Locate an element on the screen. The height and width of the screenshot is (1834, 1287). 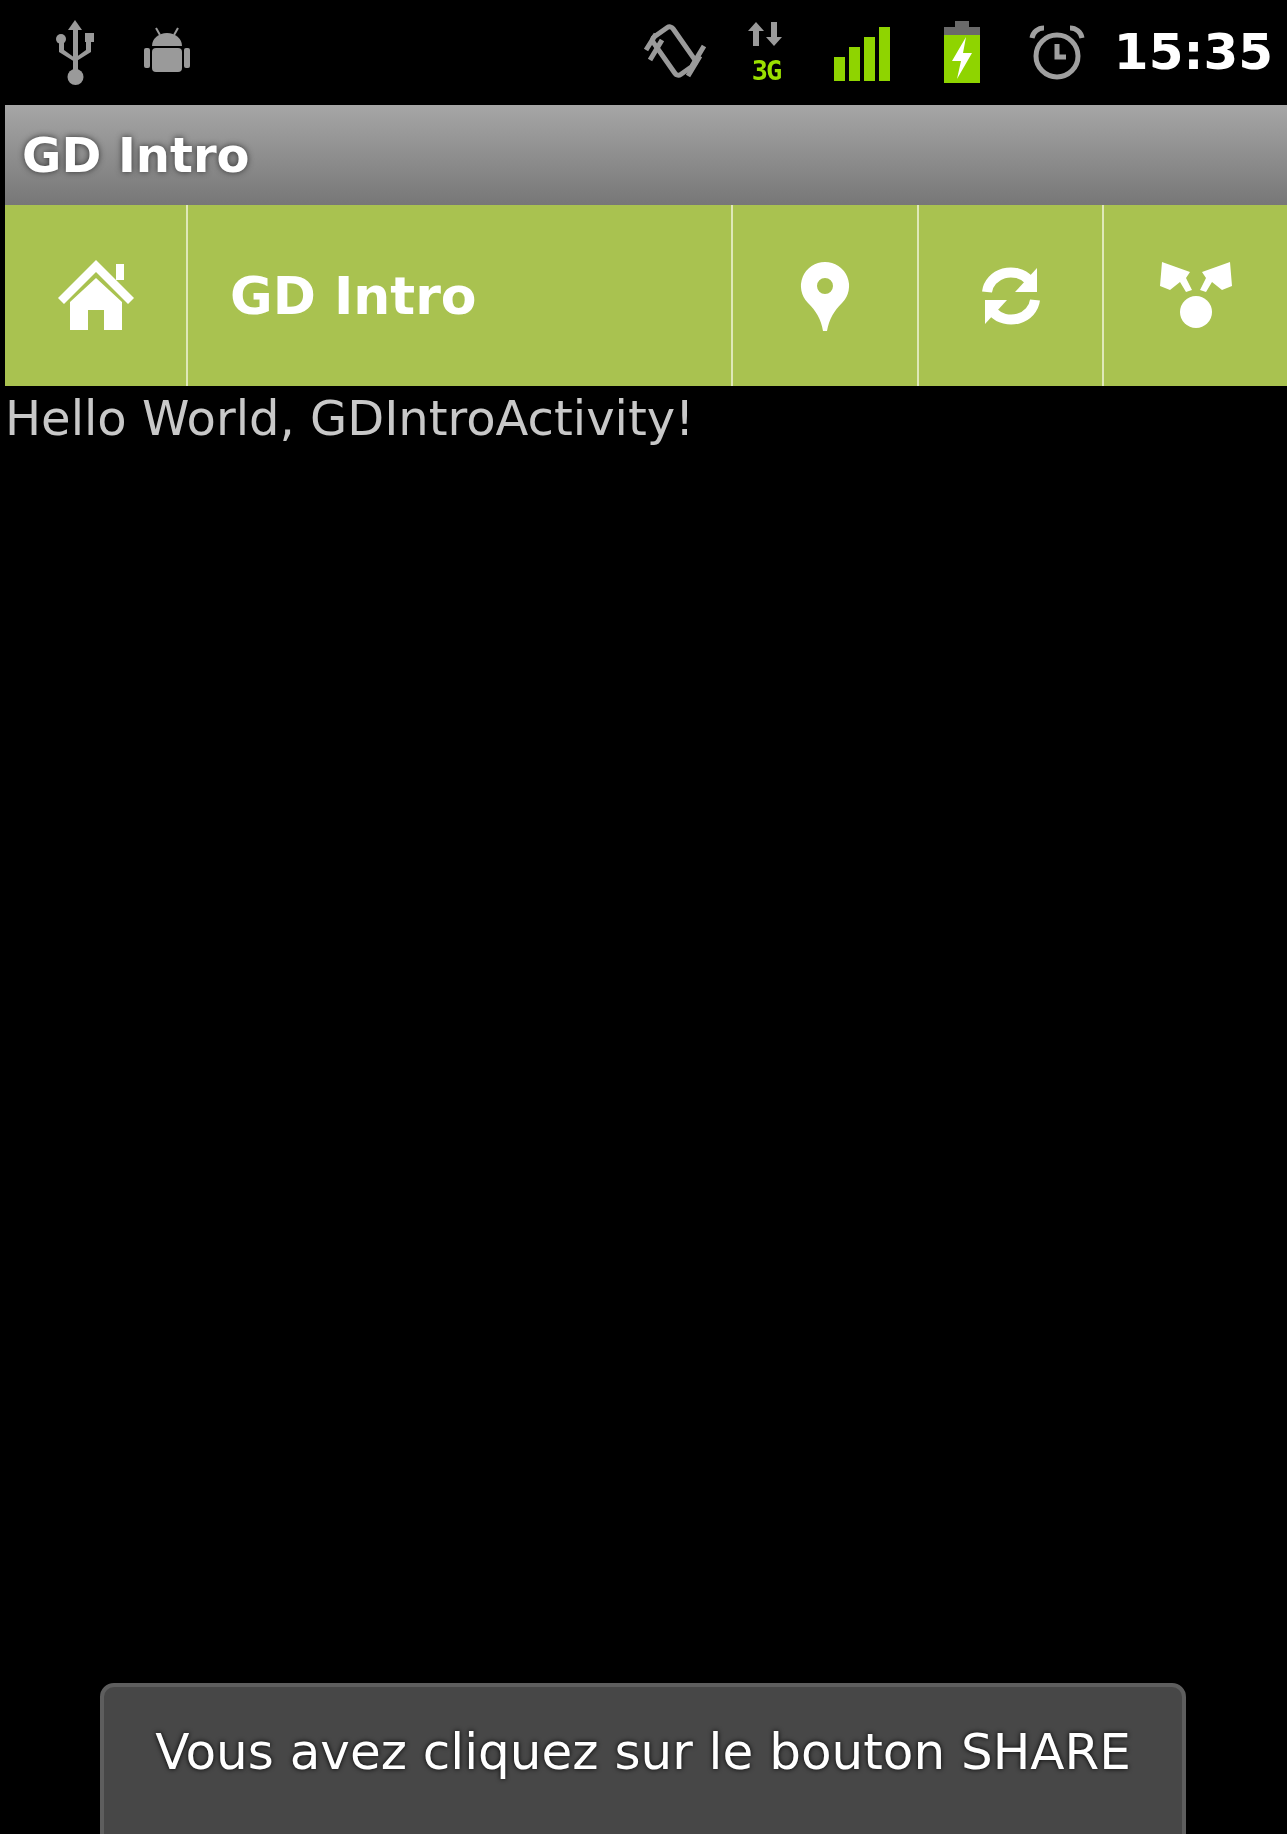
window-title: GD Intro is located at coordinates (136, 155).